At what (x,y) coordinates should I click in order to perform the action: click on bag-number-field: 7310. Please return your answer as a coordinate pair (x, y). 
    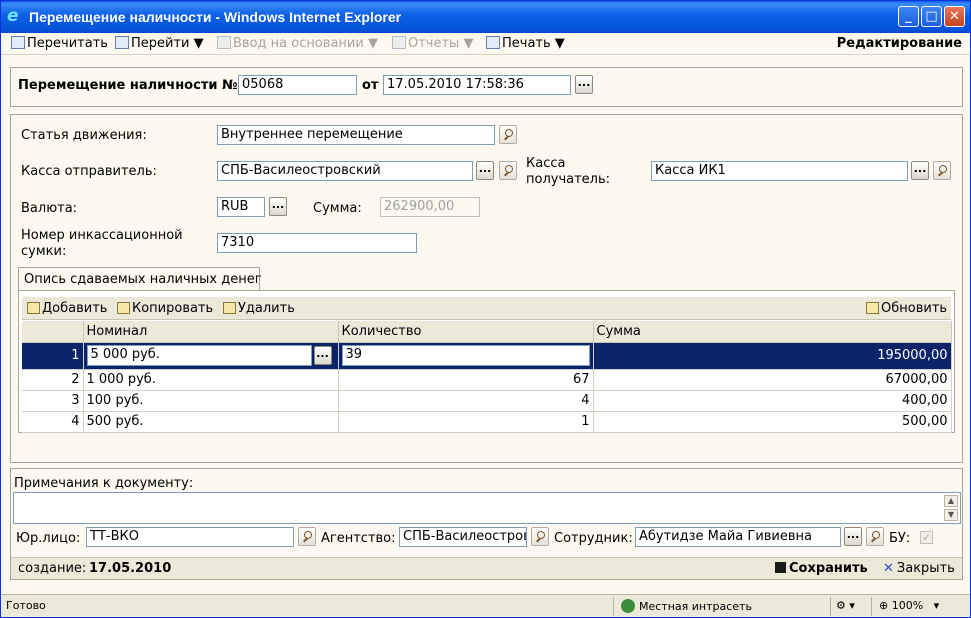
    Looking at the image, I should click on (317, 243).